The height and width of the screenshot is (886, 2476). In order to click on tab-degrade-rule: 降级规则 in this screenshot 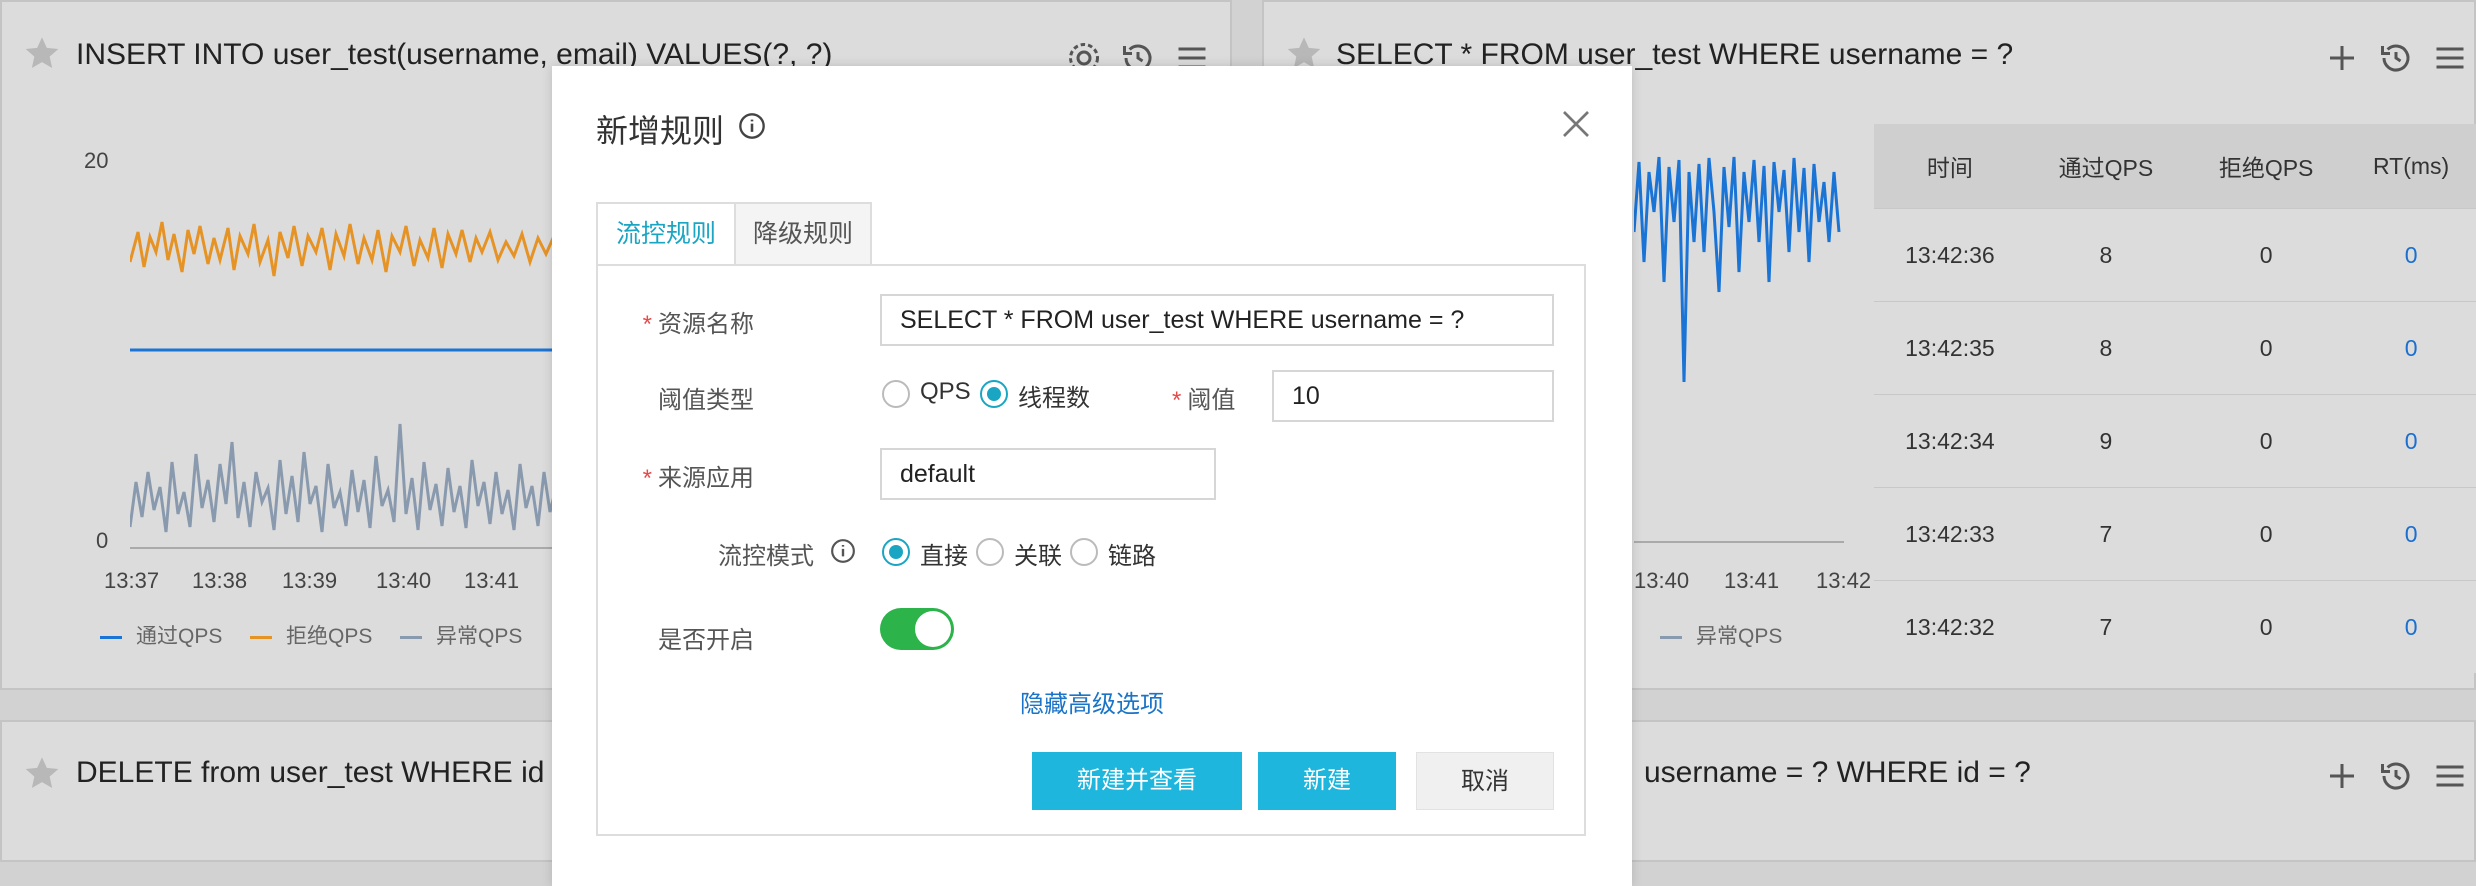, I will do `click(803, 234)`.